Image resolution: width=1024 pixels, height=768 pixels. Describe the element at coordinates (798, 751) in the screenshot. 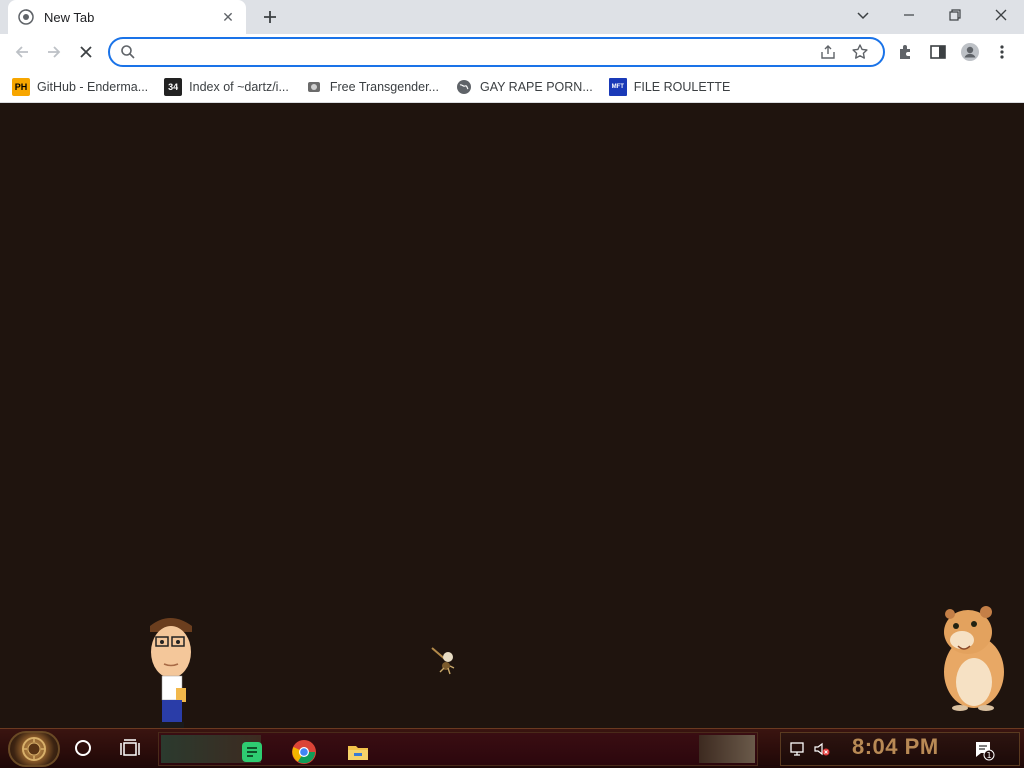

I see `network-icon` at that location.